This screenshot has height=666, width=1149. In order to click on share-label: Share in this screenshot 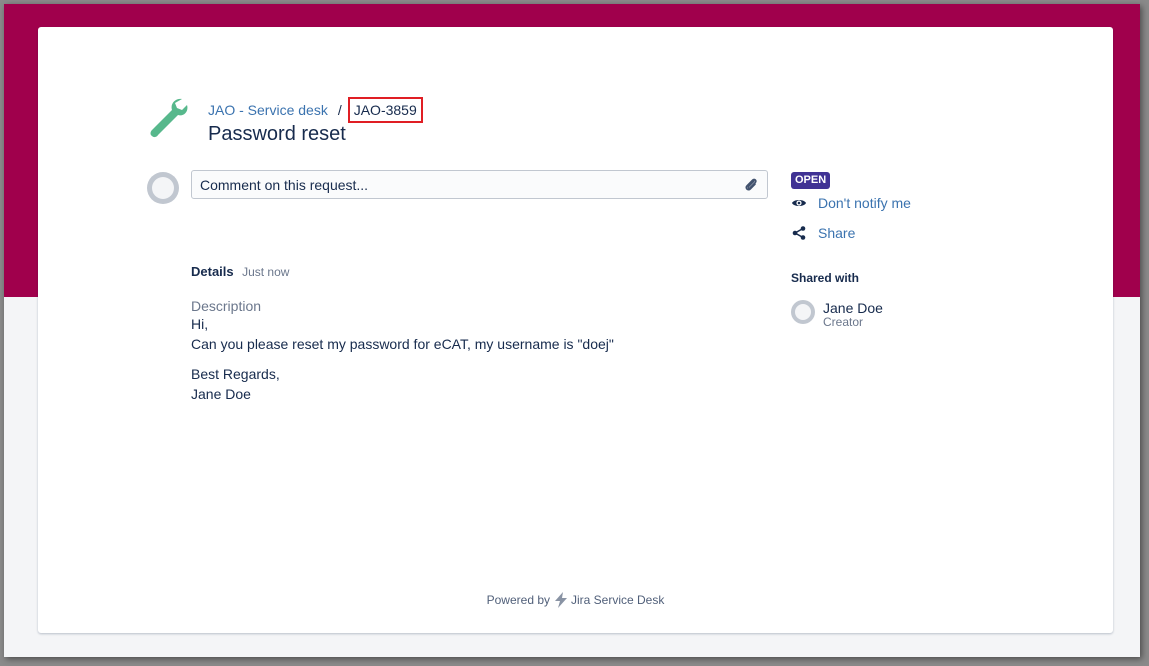, I will do `click(837, 233)`.